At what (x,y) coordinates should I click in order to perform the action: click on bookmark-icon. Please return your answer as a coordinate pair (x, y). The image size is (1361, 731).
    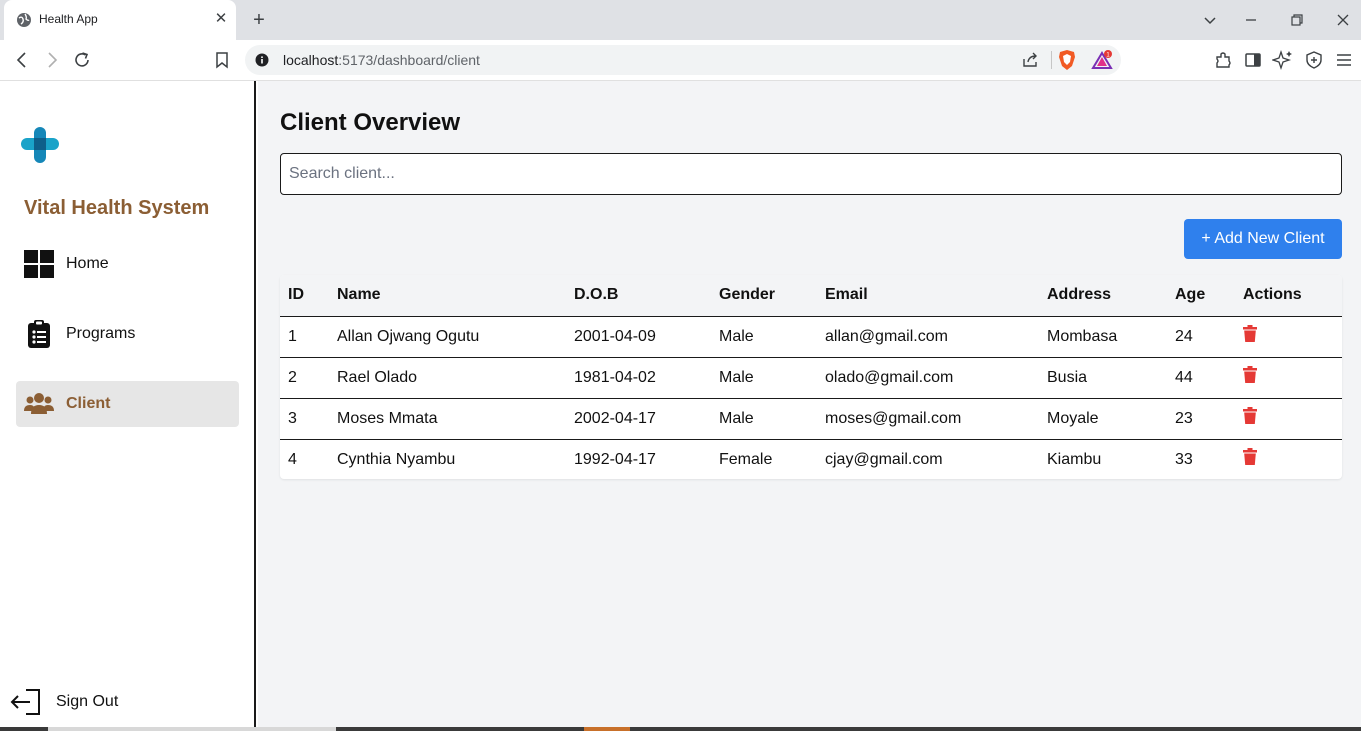
    Looking at the image, I should click on (222, 60).